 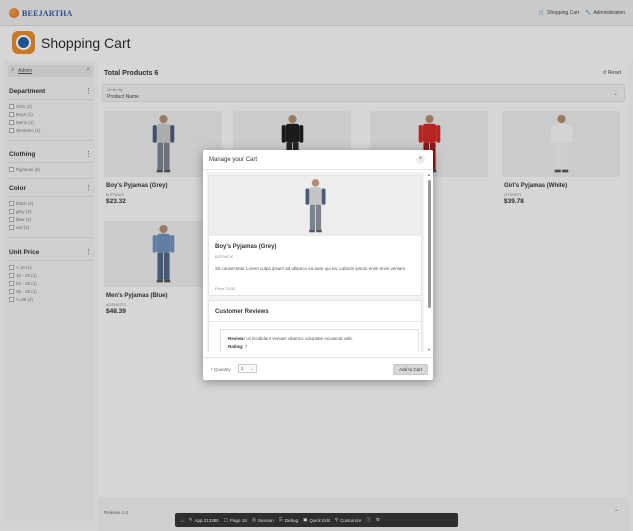 I want to click on pyjama-figure-icon, so click(x=315, y=206).